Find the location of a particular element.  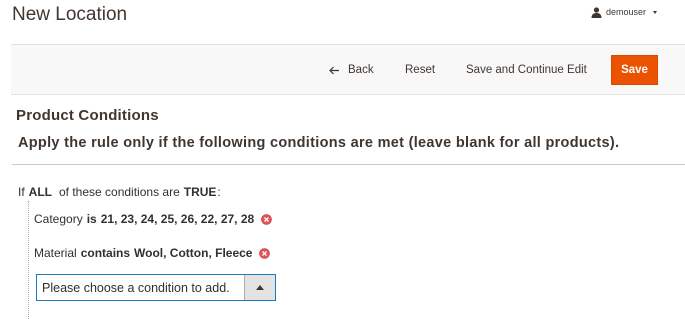

user-menu: demouser is located at coordinates (624, 12).